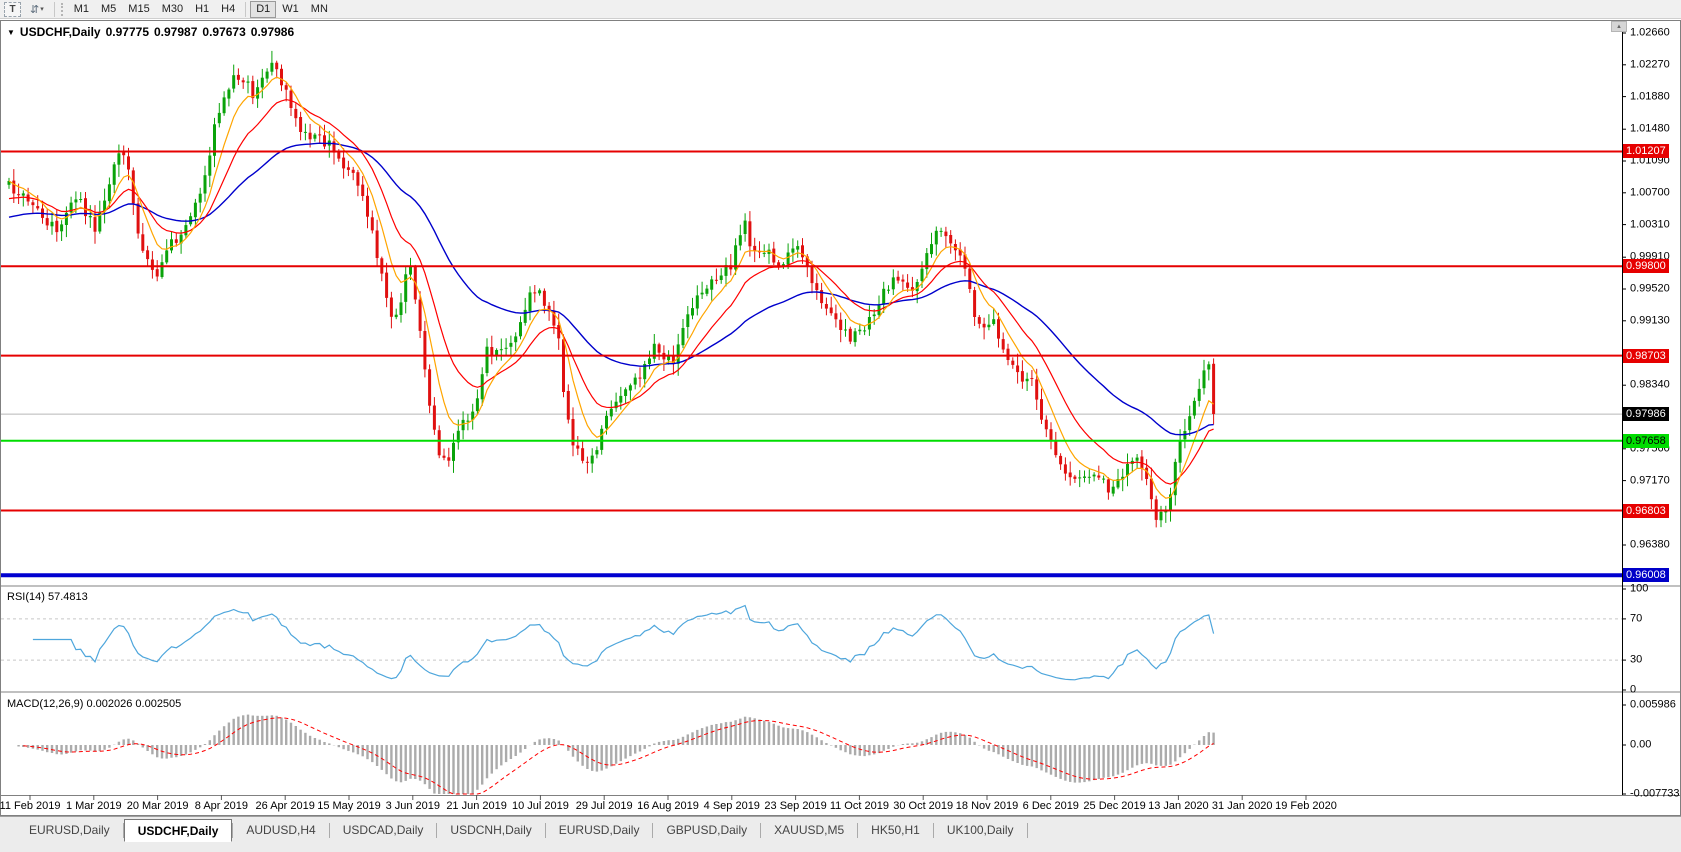 The image size is (1681, 852). What do you see at coordinates (980, 830) in the screenshot?
I see `symbol-tab-uk100-daily: UK100,Daily` at bounding box center [980, 830].